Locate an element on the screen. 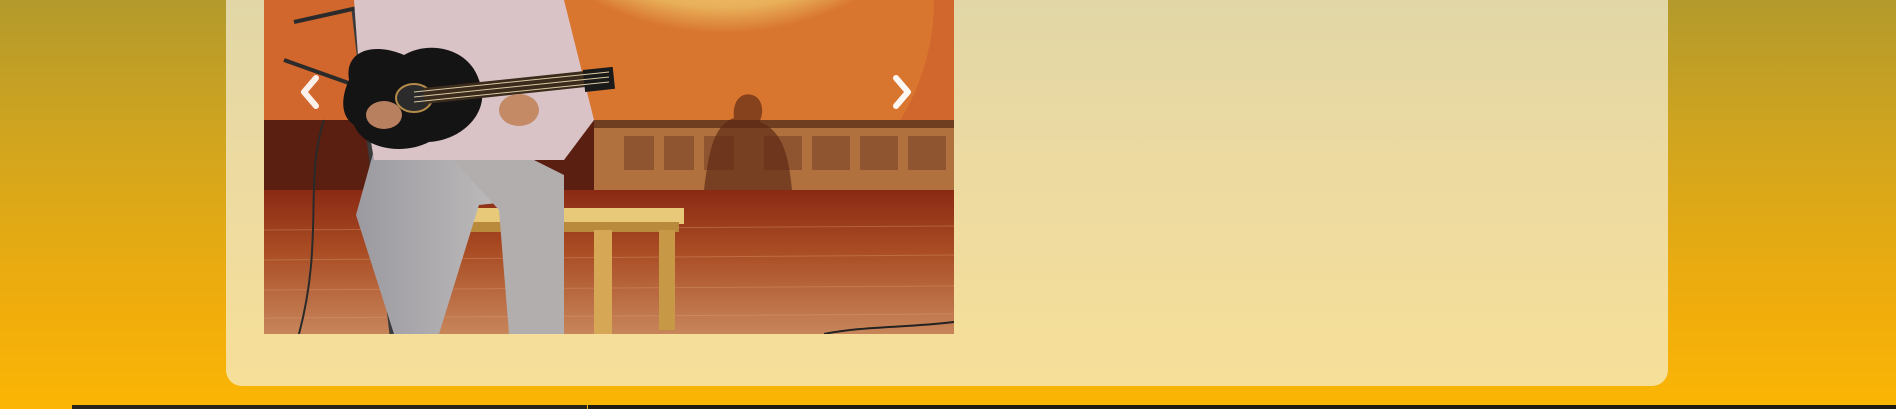 The image size is (1899, 409). carousel-prev-button is located at coordinates (310, 92).